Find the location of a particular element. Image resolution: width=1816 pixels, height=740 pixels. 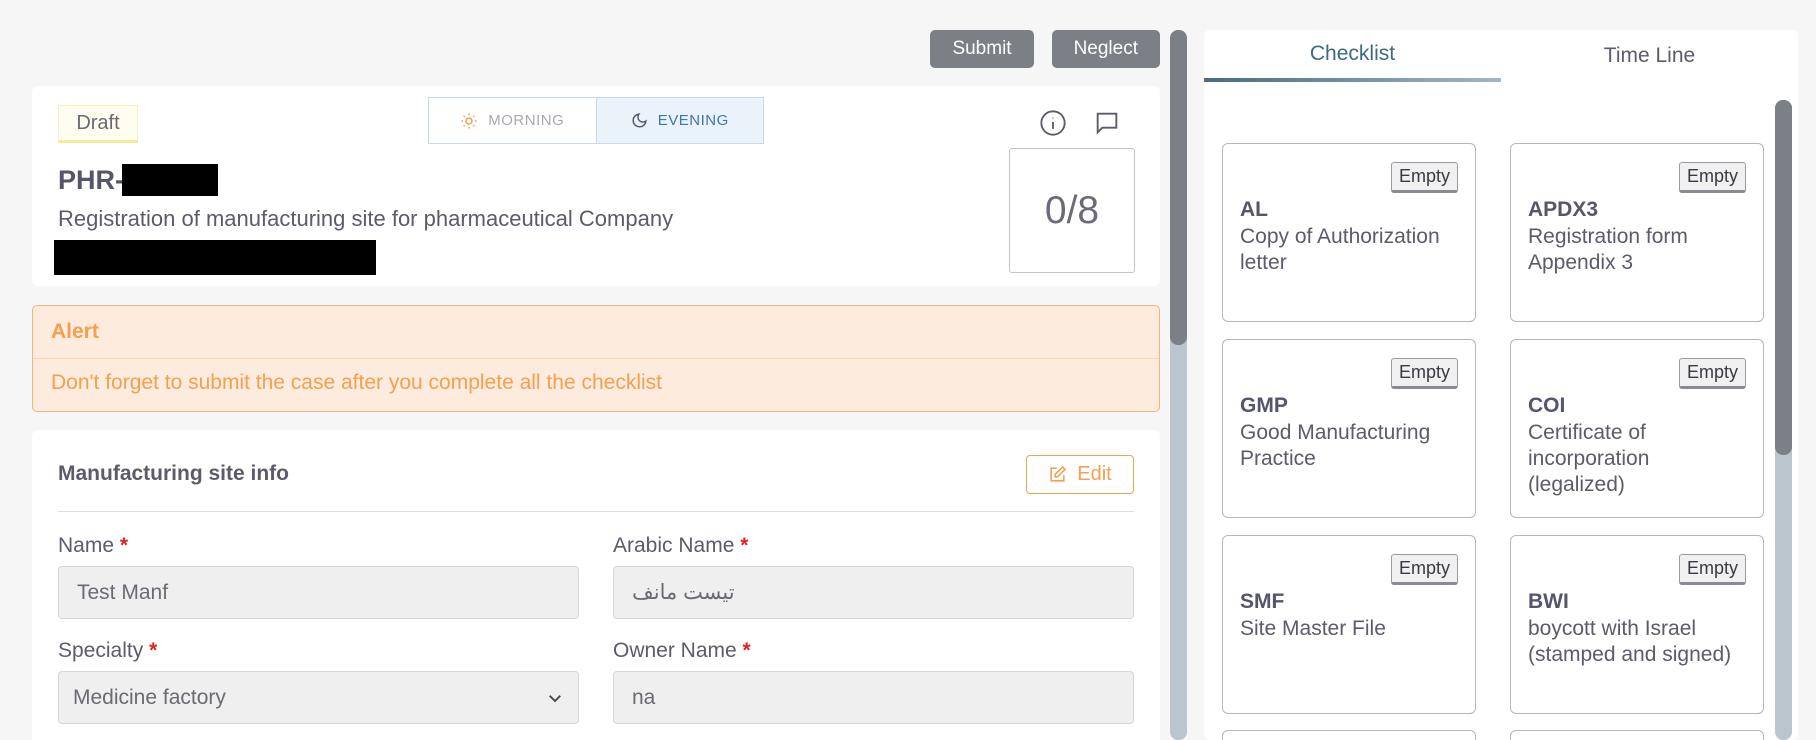

comments-button is located at coordinates (1107, 123).